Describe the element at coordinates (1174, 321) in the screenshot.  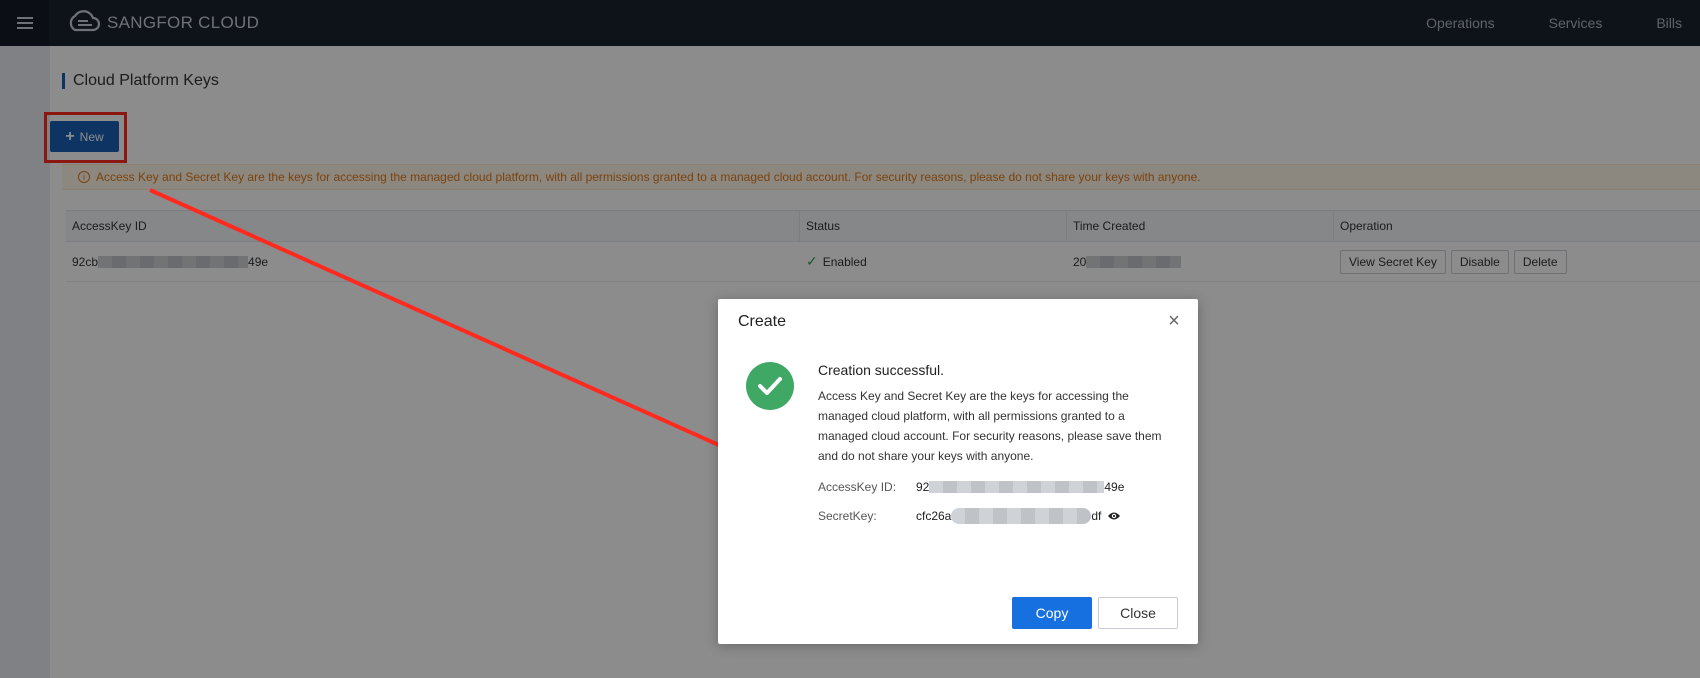
I see `close-icon: ×` at that location.